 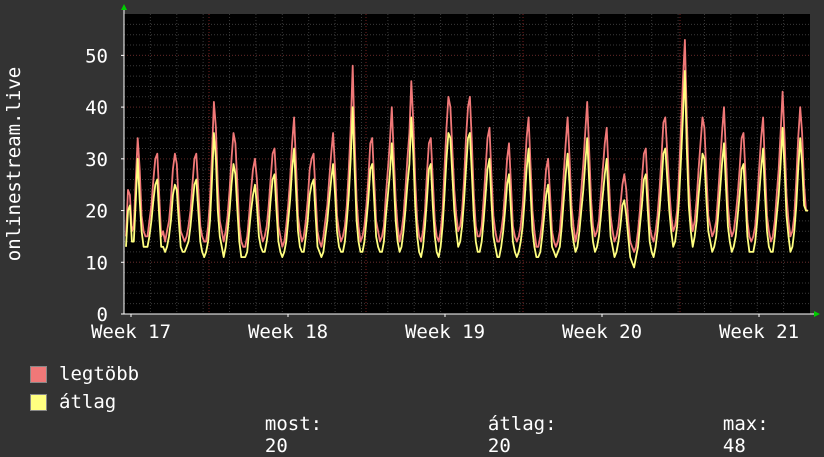 What do you see at coordinates (99, 374) in the screenshot?
I see `legend-label-max: legtöbb` at bounding box center [99, 374].